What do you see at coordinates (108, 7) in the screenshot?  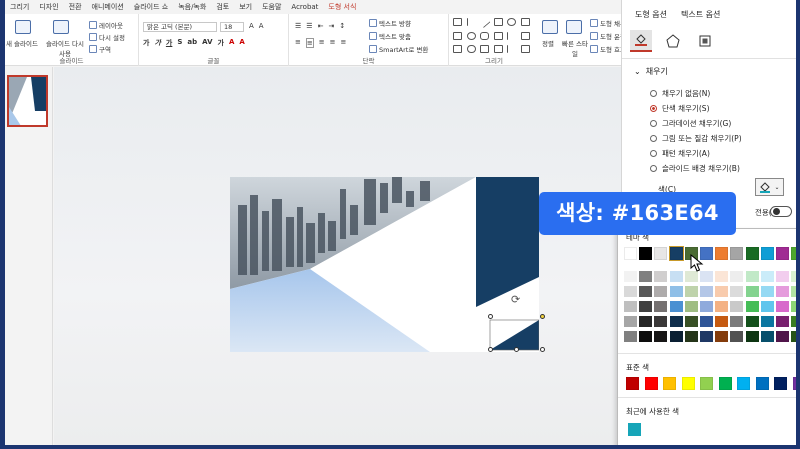 I see `menu-tab: 애니메이션` at bounding box center [108, 7].